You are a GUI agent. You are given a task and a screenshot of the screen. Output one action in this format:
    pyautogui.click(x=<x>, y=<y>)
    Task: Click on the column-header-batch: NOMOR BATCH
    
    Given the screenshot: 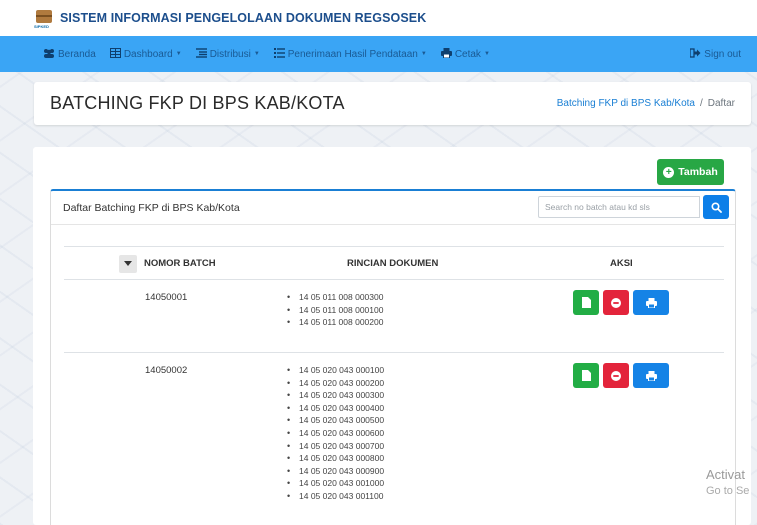 What is the action you would take?
    pyautogui.click(x=180, y=264)
    